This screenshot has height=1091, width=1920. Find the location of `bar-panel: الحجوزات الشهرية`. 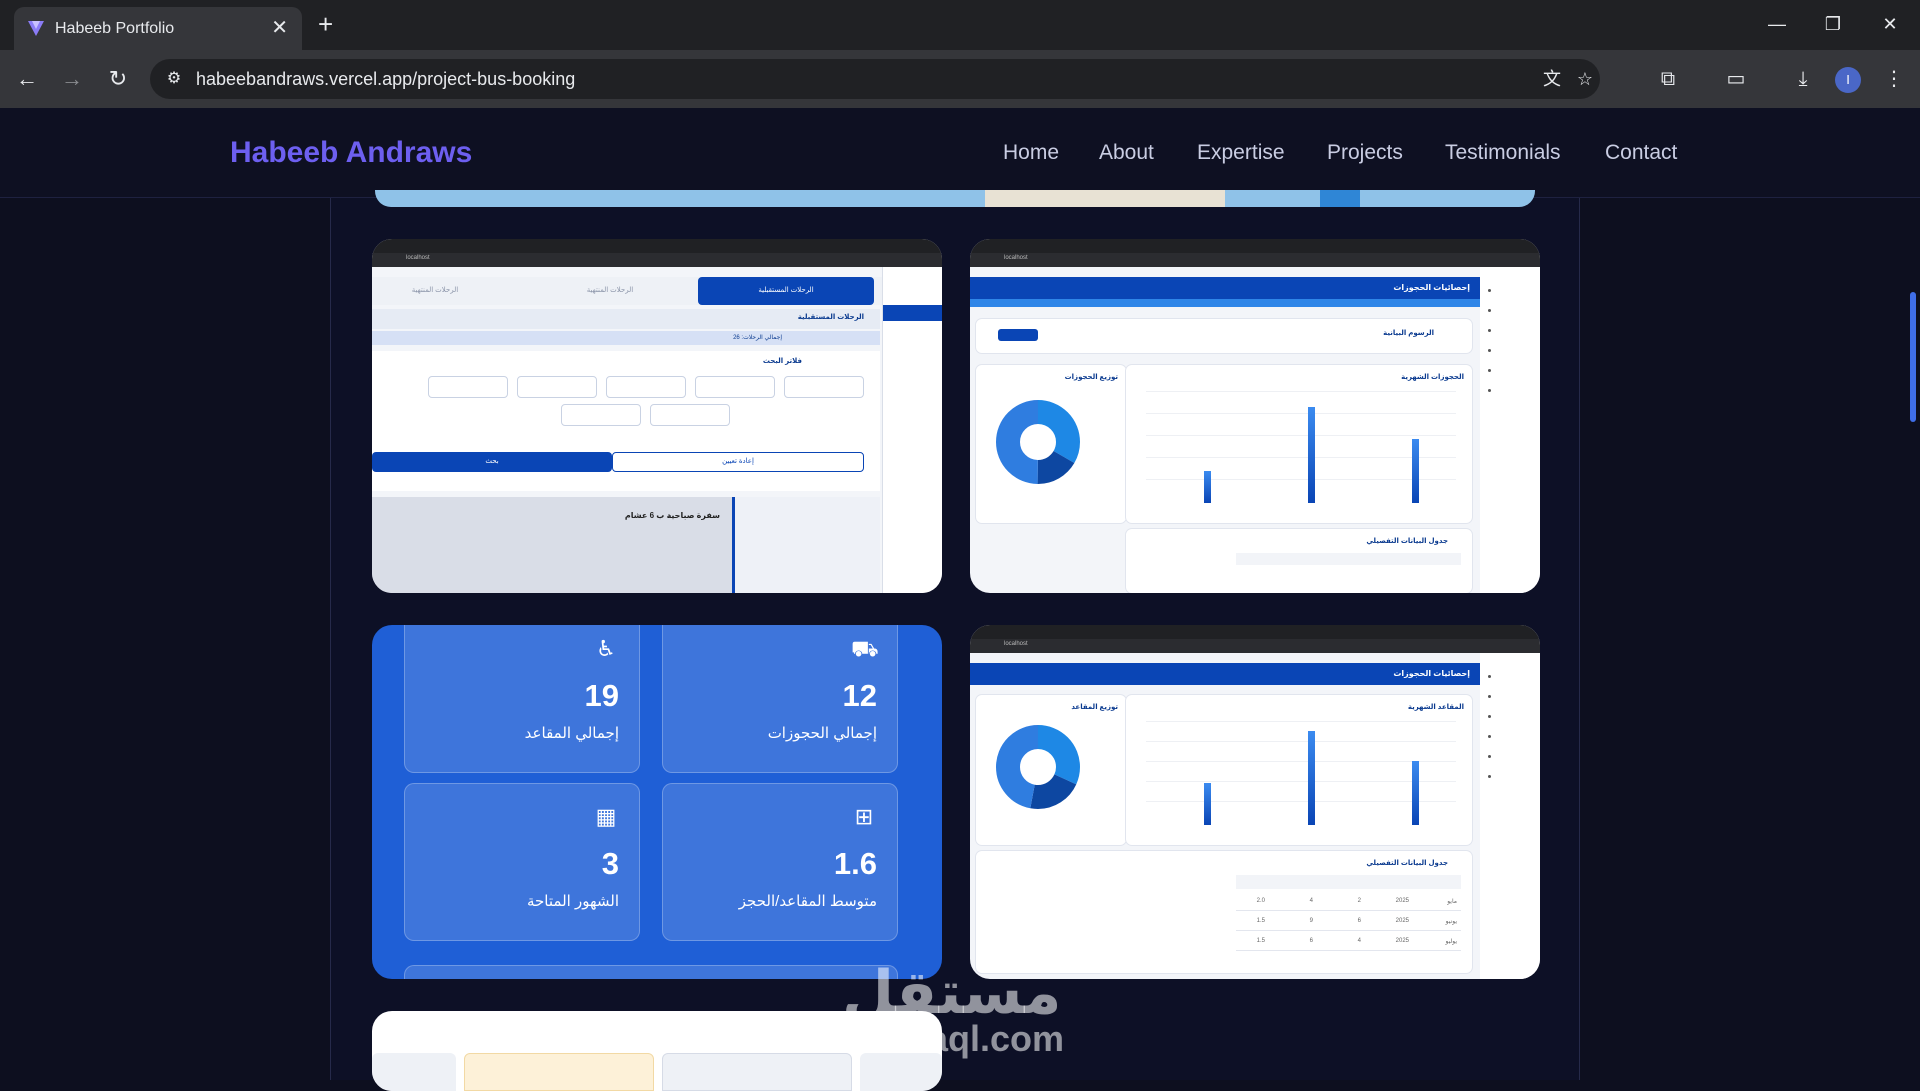

bar-panel: الحجوزات الشهرية is located at coordinates (1299, 444).